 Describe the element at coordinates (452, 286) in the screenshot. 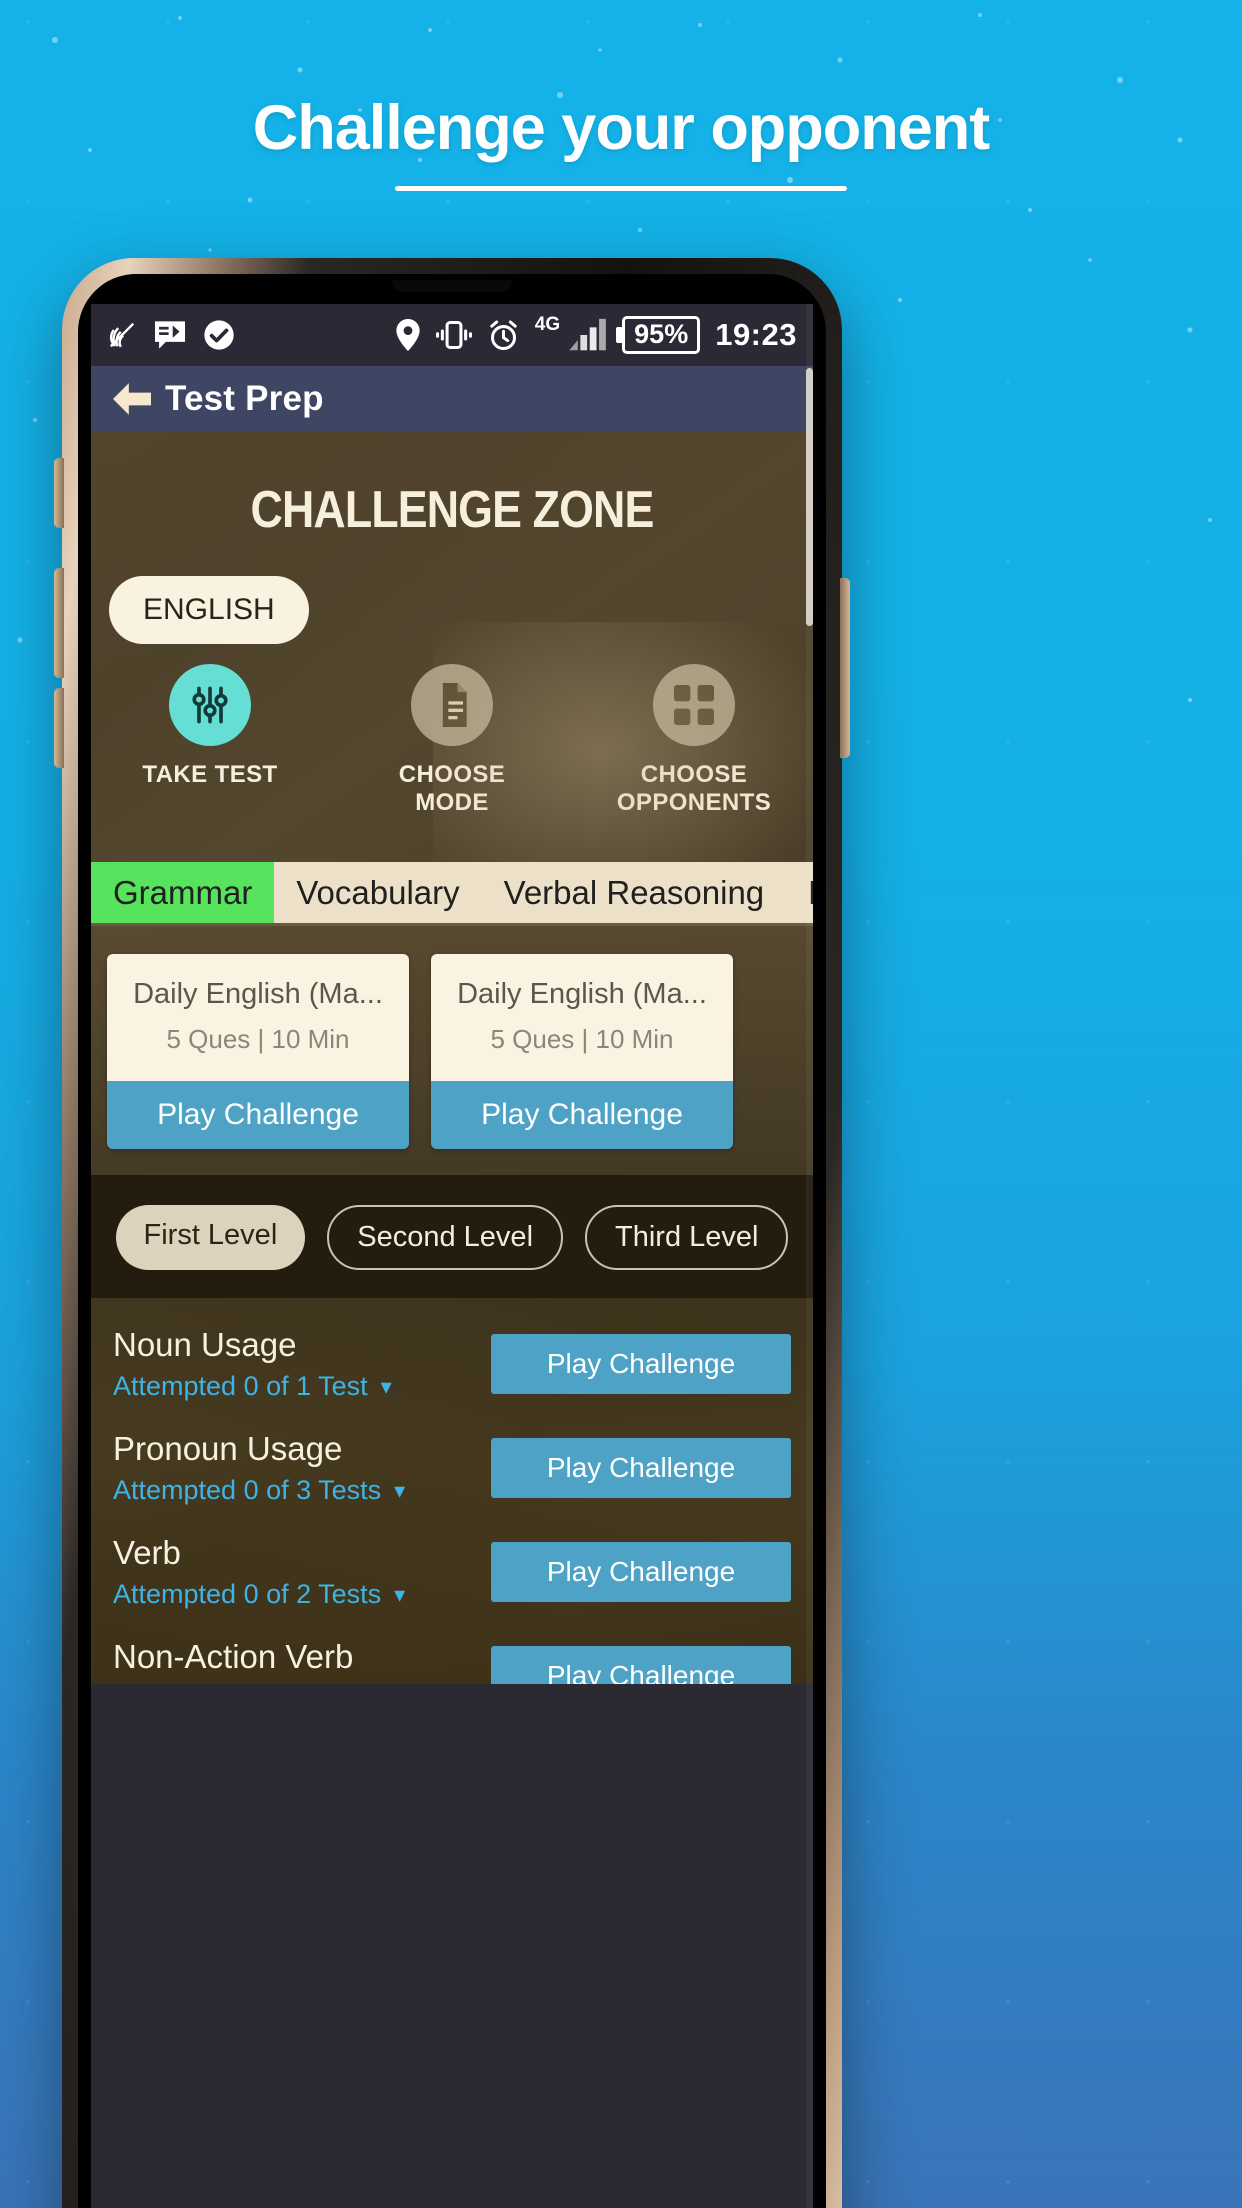

I see `phone-earpiece` at that location.